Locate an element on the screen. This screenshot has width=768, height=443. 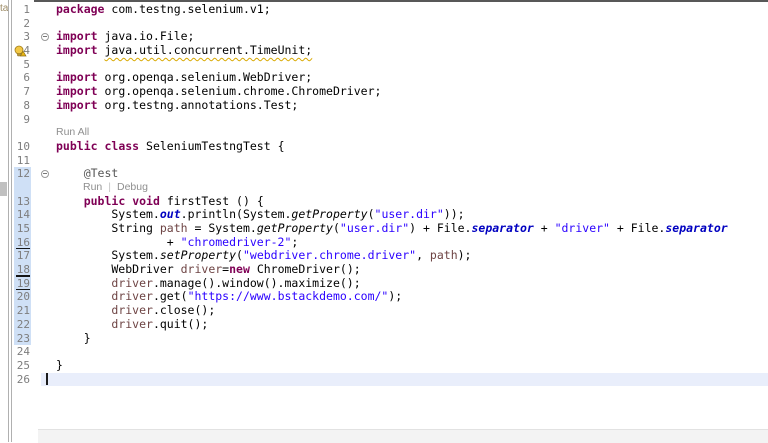
codelens-run-link: Run is located at coordinates (92, 187).